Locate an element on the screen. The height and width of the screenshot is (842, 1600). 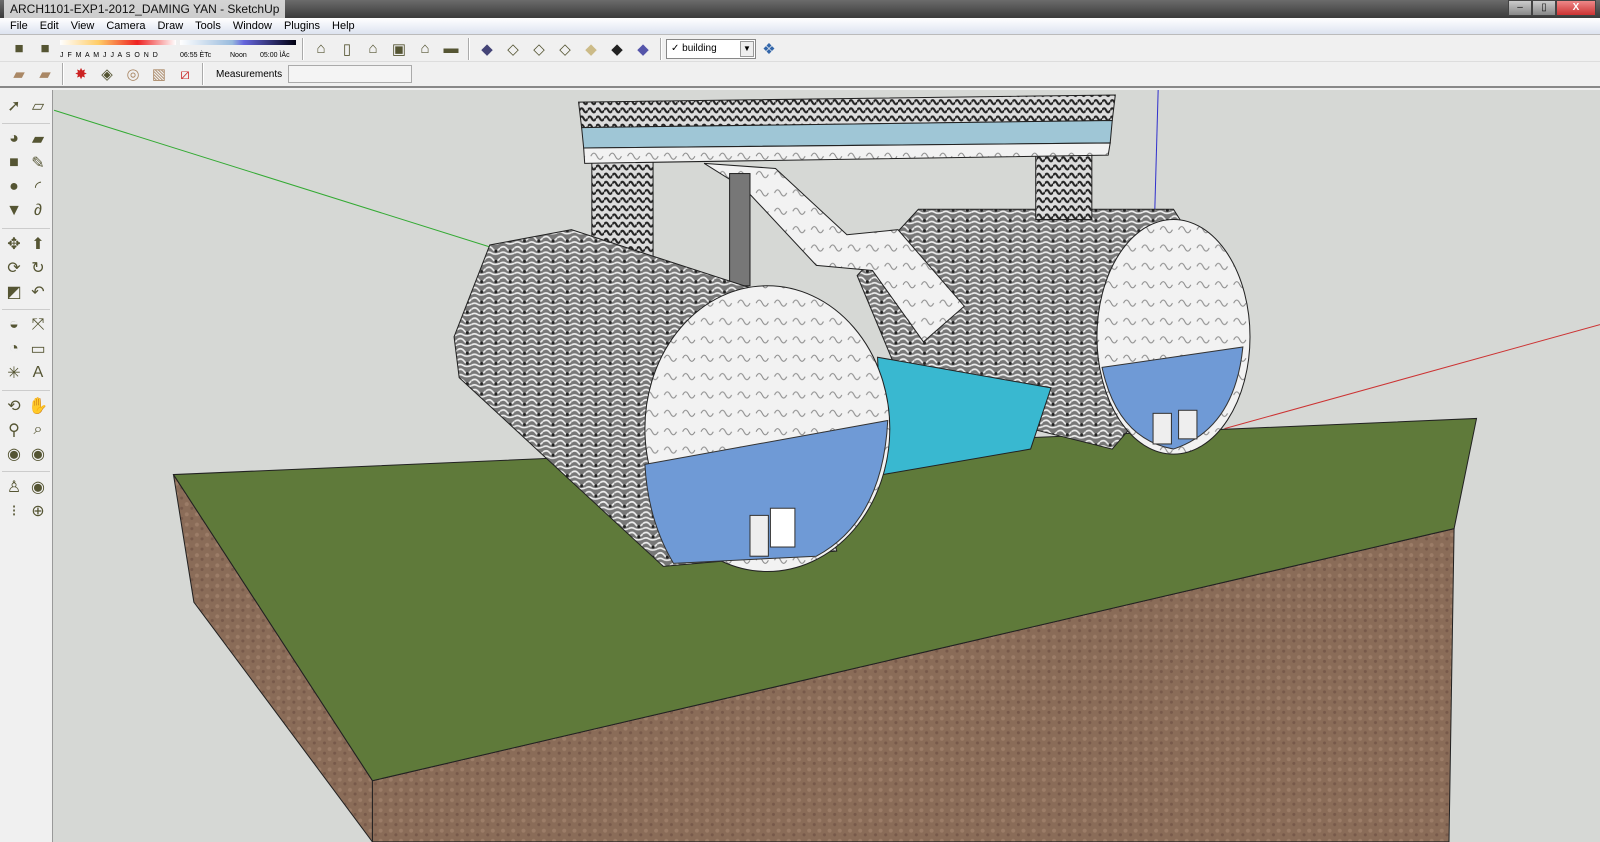
tool-row: ◉ ◉ is located at coordinates (26, 454).